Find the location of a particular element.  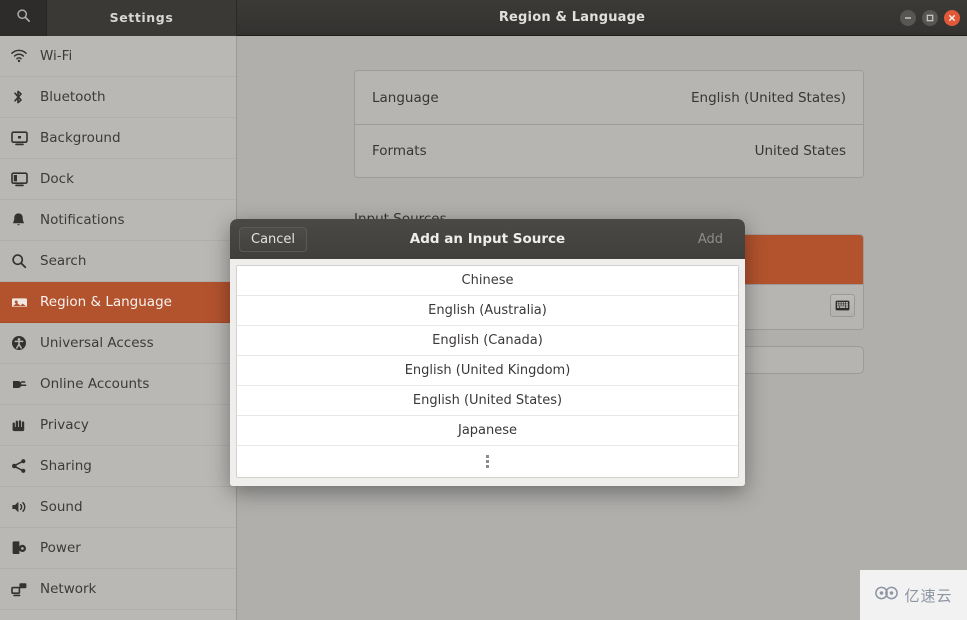

list-item-more is located at coordinates (487, 461).